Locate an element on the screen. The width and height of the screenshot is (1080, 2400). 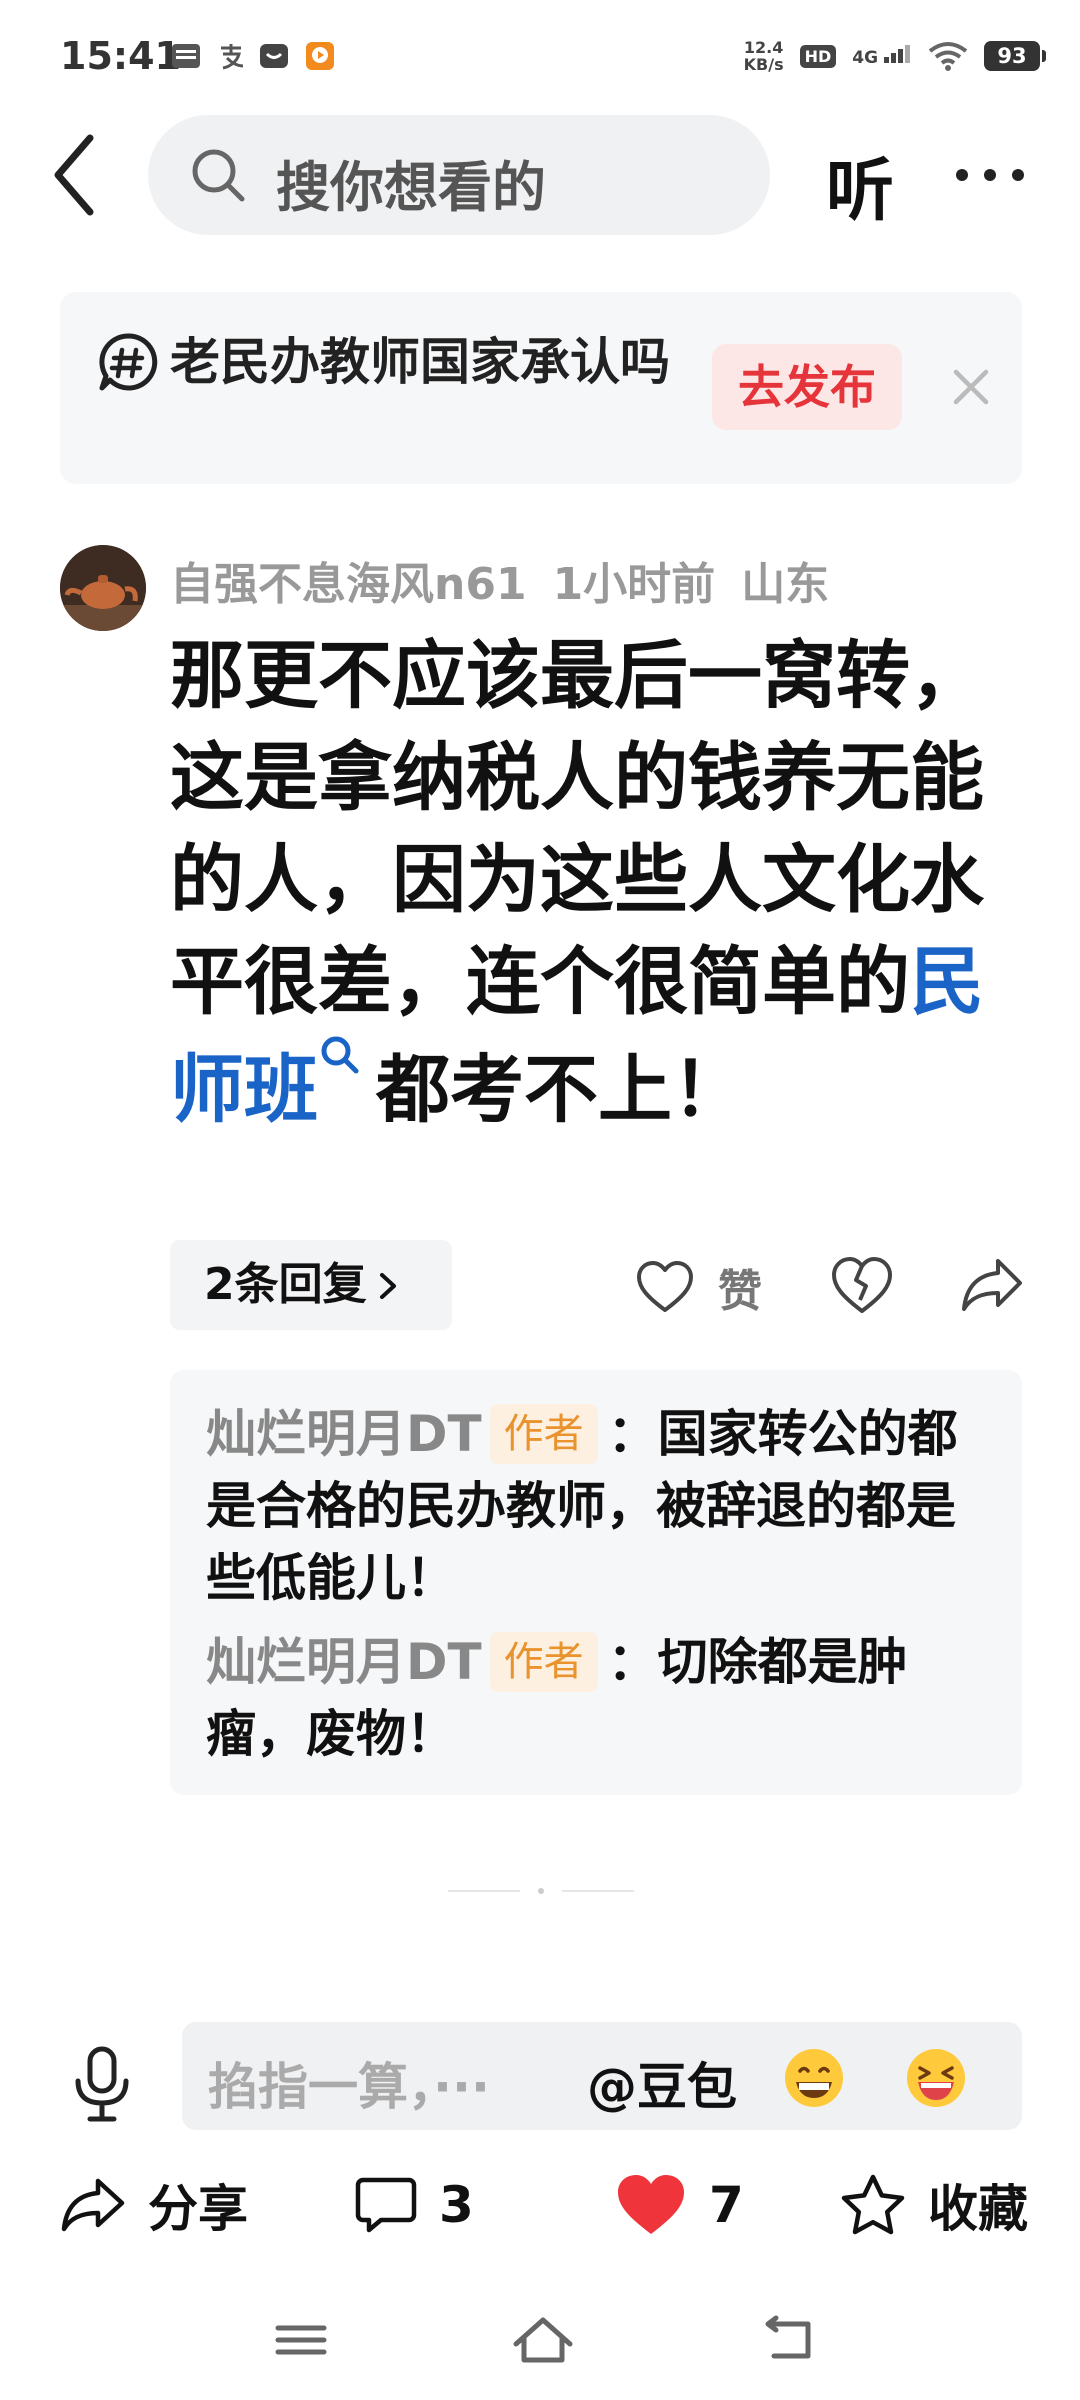
comment-input: 掐指一算，··· @豆包 is located at coordinates (602, 2076).